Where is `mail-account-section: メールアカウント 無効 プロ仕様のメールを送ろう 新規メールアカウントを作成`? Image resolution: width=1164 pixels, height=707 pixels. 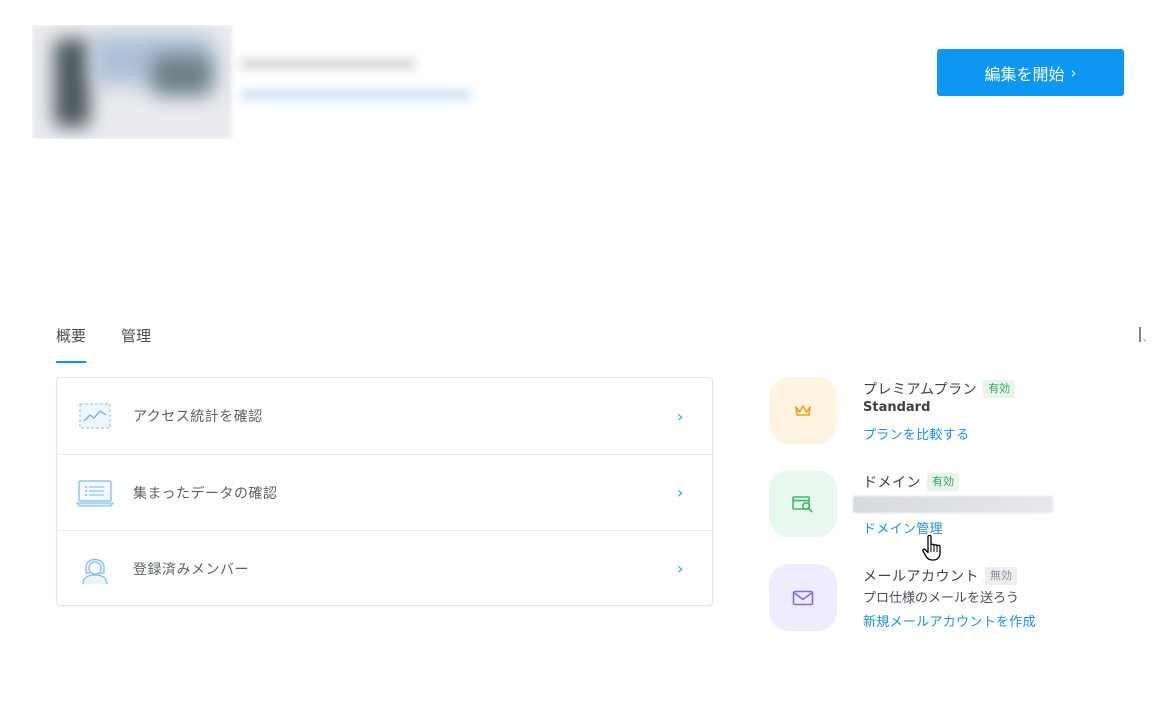
mail-account-section: メールアカウント 無効 プロ仕様のメールを送ろう 新規メールアカウントを作成 is located at coordinates (919, 599).